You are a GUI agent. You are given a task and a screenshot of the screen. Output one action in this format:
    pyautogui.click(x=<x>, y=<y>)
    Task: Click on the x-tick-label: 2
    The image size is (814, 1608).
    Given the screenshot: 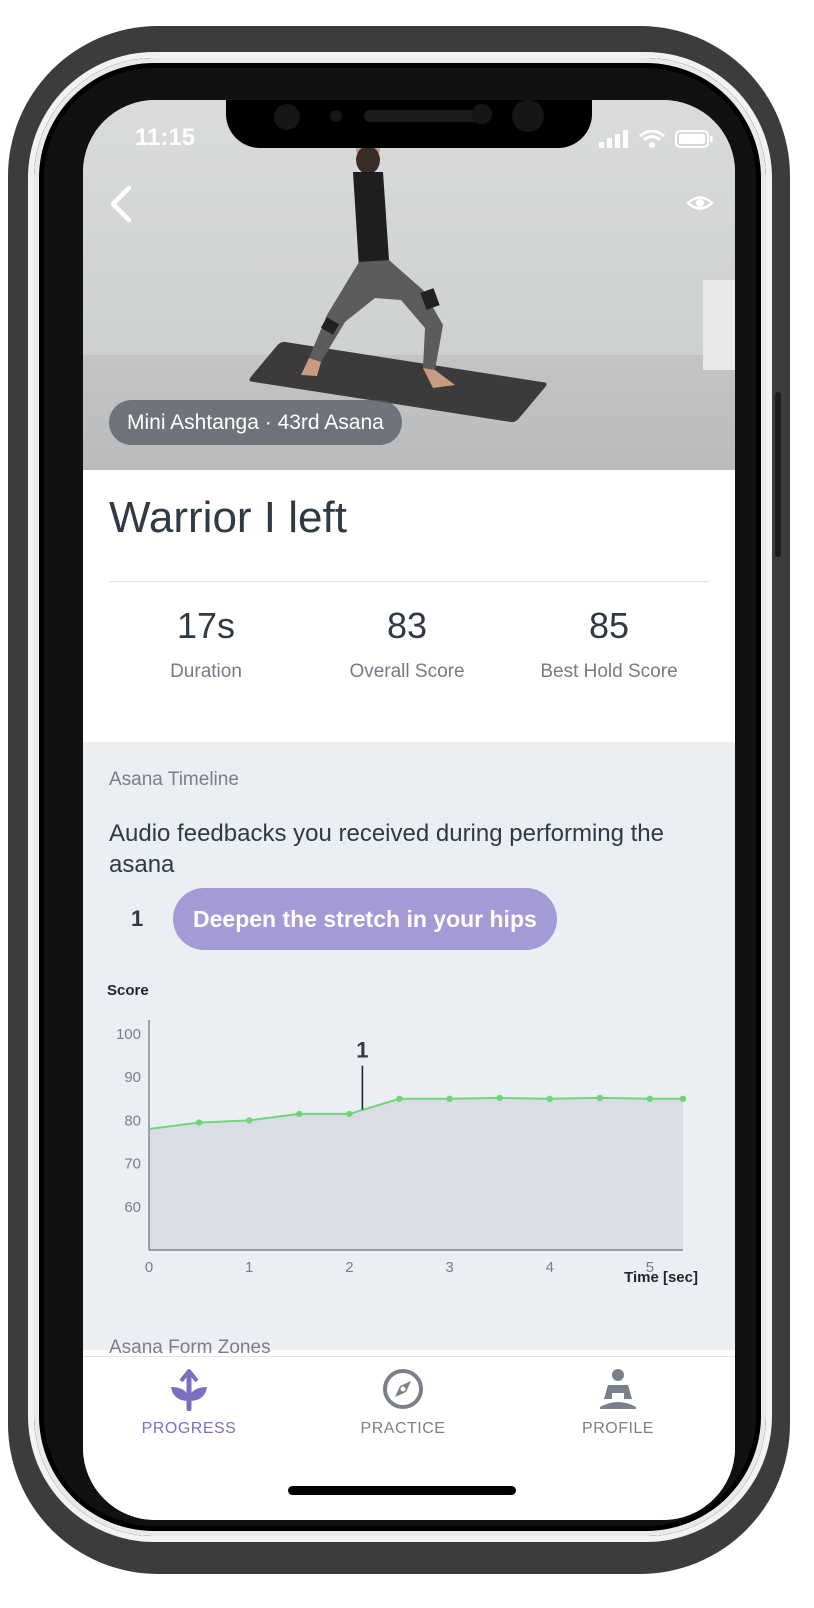 What is the action you would take?
    pyautogui.click(x=349, y=1267)
    